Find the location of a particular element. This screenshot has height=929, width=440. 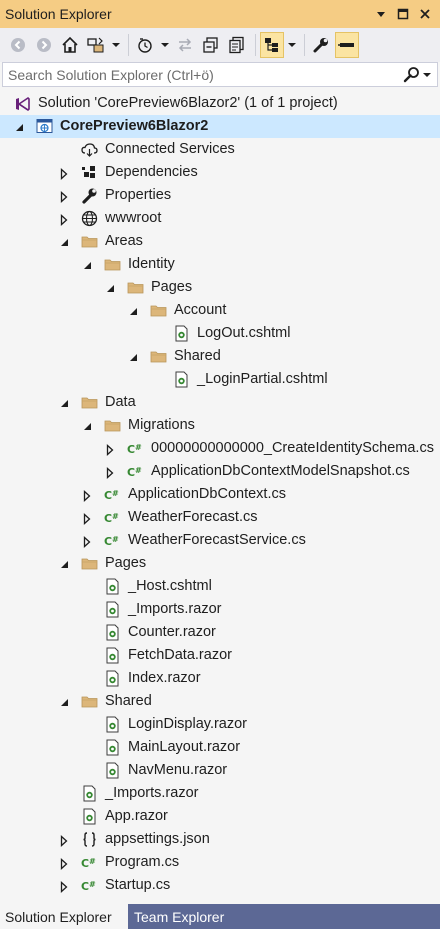

tree-row: FetchData.razor is located at coordinates (220, 655).